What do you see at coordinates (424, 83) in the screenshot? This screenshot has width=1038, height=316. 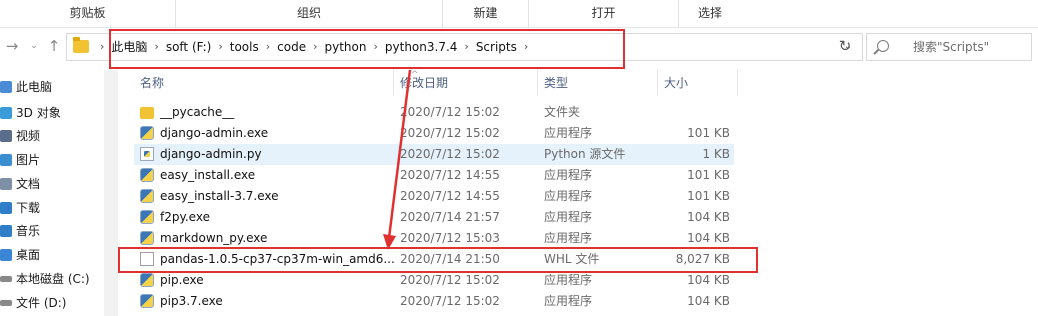 I see `column-header-date: 修改日期` at bounding box center [424, 83].